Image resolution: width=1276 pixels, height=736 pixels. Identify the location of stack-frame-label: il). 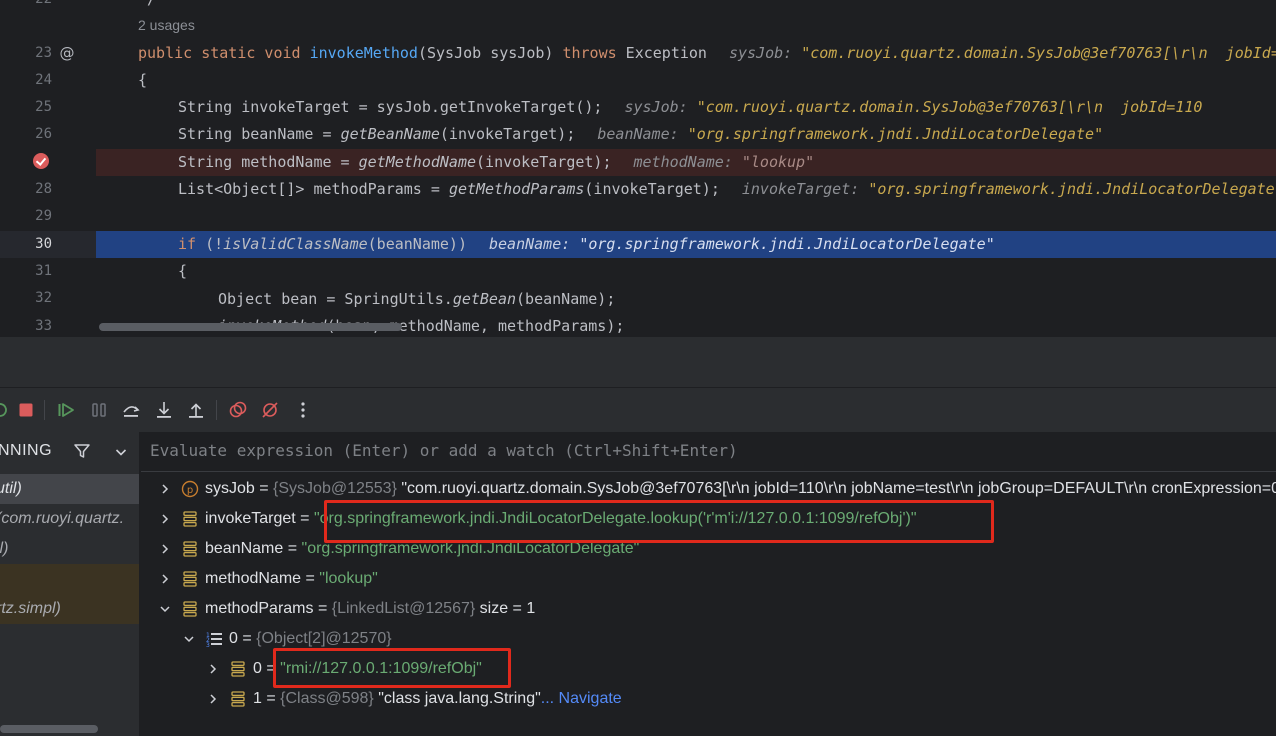
(4, 548).